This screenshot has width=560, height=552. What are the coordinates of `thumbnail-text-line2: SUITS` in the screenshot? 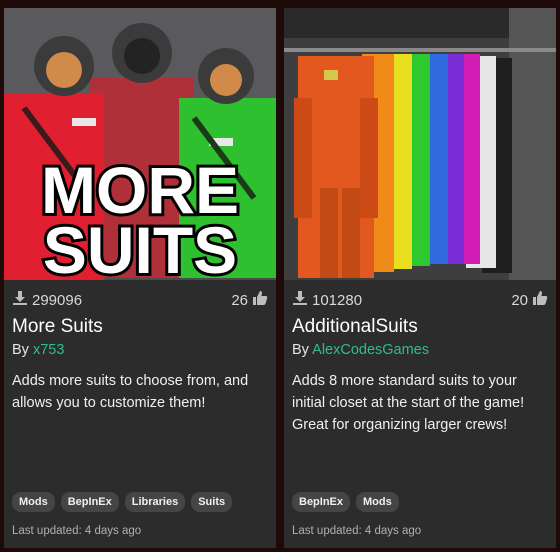 It's located at (140, 246).